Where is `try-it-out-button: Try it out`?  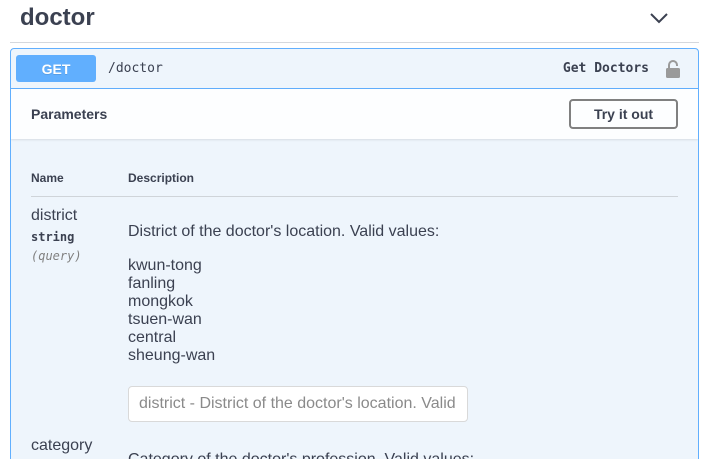
try-it-out-button: Try it out is located at coordinates (623, 114).